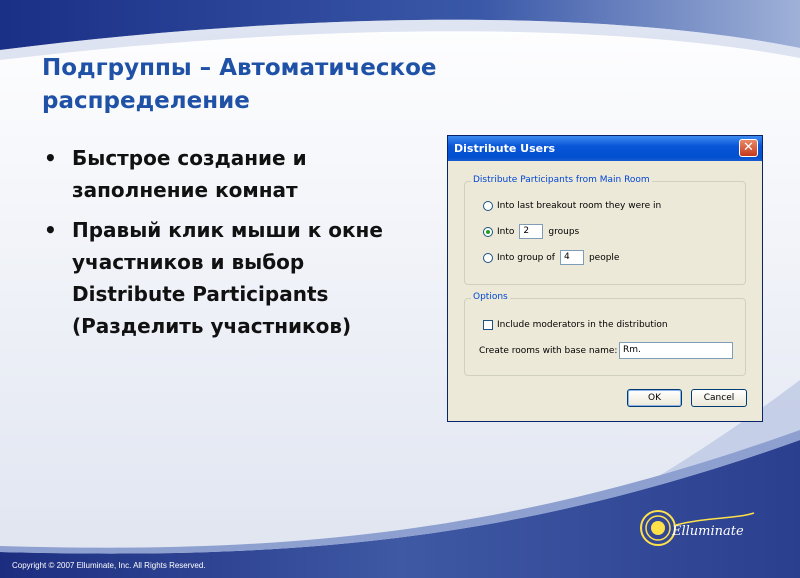 Image resolution: width=800 pixels, height=578 pixels. What do you see at coordinates (561, 180) in the screenshot?
I see `distribute-group-label: Distribute Participants from Main Room` at bounding box center [561, 180].